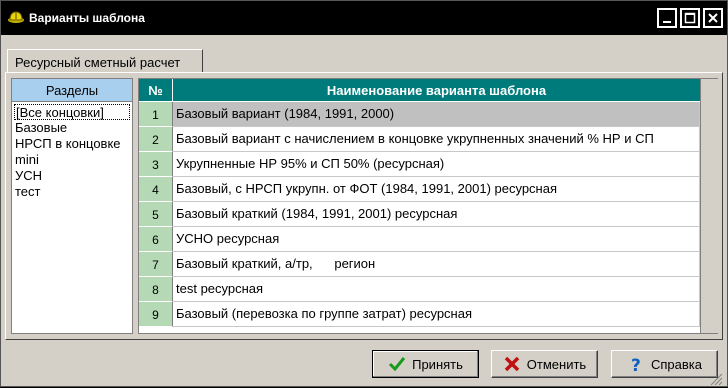  What do you see at coordinates (73, 160) in the screenshot?
I see `section-item: mini` at bounding box center [73, 160].